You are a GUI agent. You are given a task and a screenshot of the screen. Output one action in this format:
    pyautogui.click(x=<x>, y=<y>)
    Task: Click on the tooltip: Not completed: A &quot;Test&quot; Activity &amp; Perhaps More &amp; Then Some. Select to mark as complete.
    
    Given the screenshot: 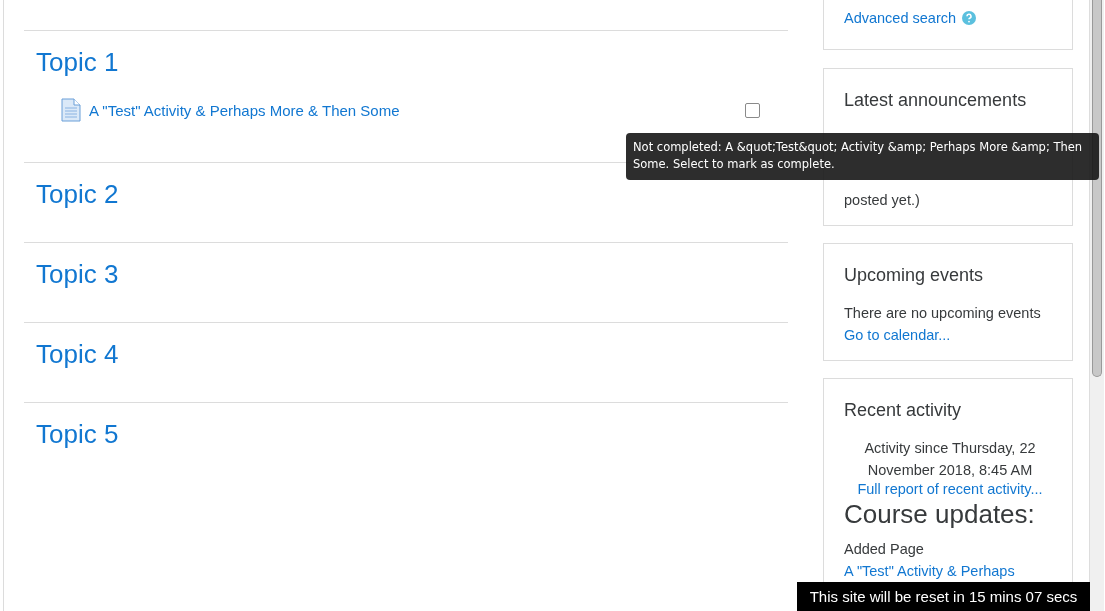 What is the action you would take?
    pyautogui.click(x=862, y=156)
    